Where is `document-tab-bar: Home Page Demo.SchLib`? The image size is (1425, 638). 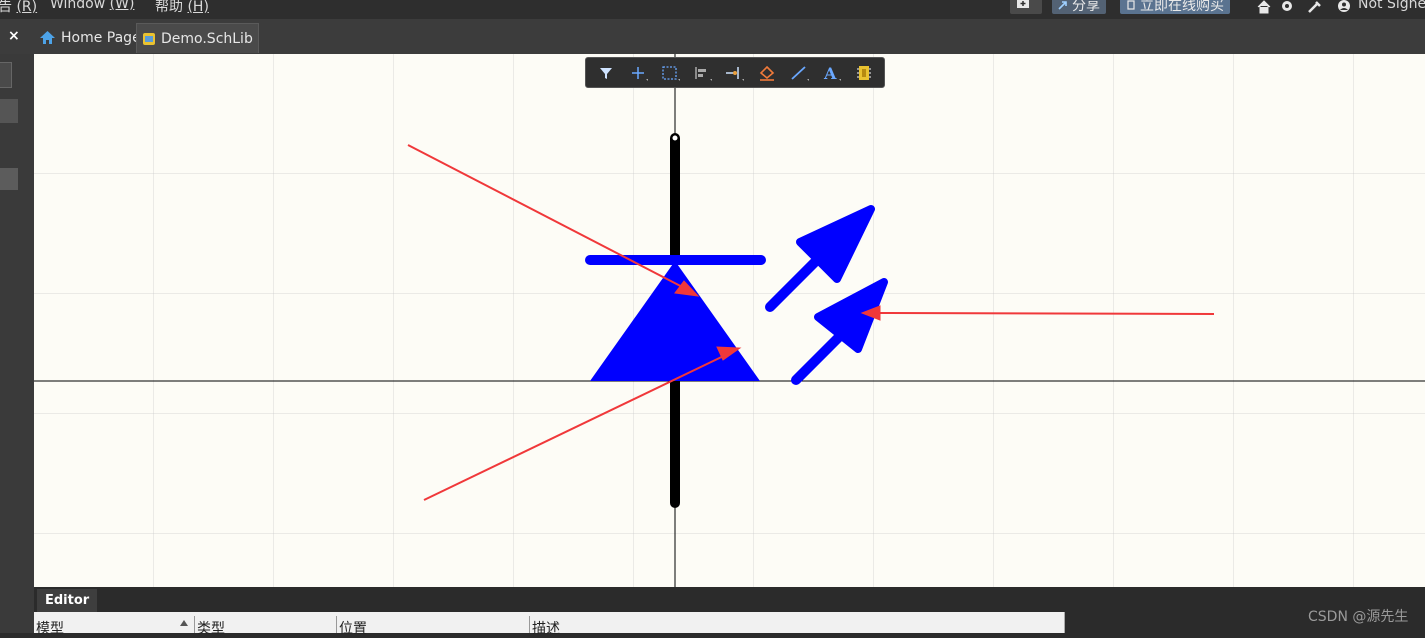
document-tab-bar: Home Page Demo.SchLib is located at coordinates (712, 36).